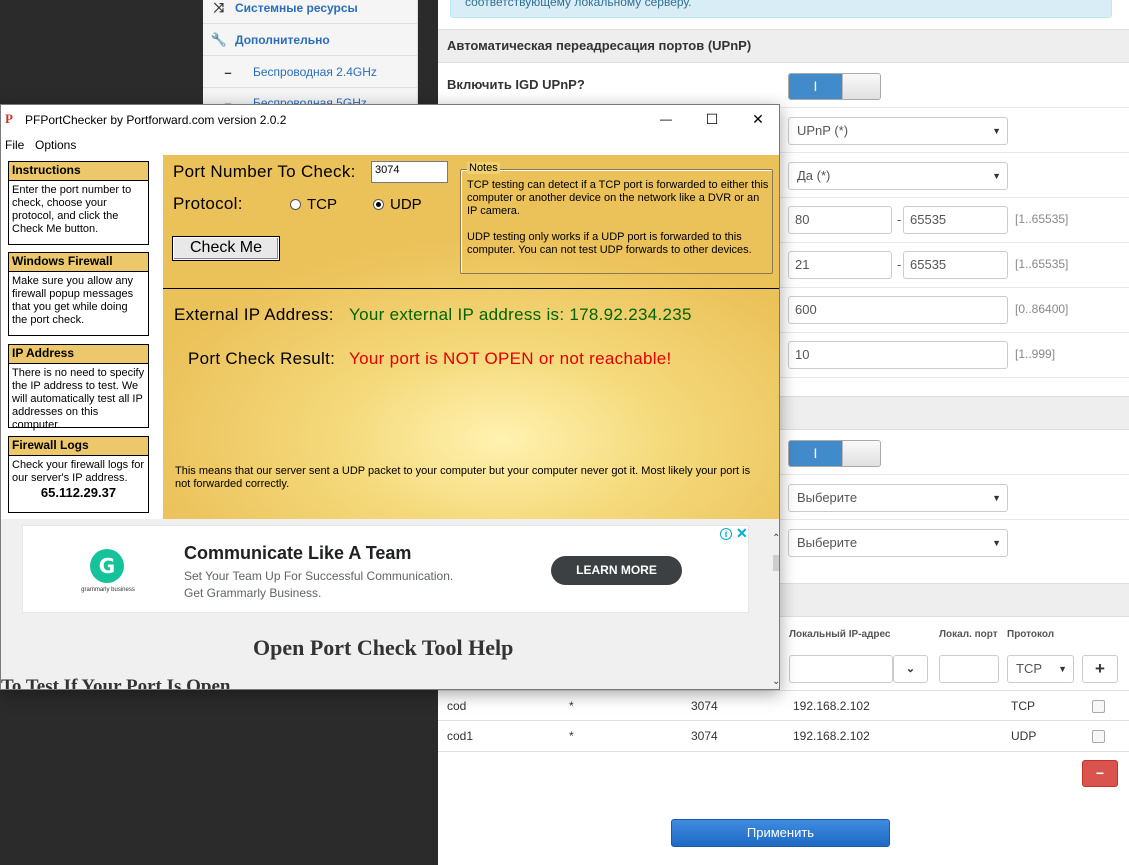  Describe the element at coordinates (264, 171) in the screenshot. I see `port-number-label: Port Number To Check:` at that location.